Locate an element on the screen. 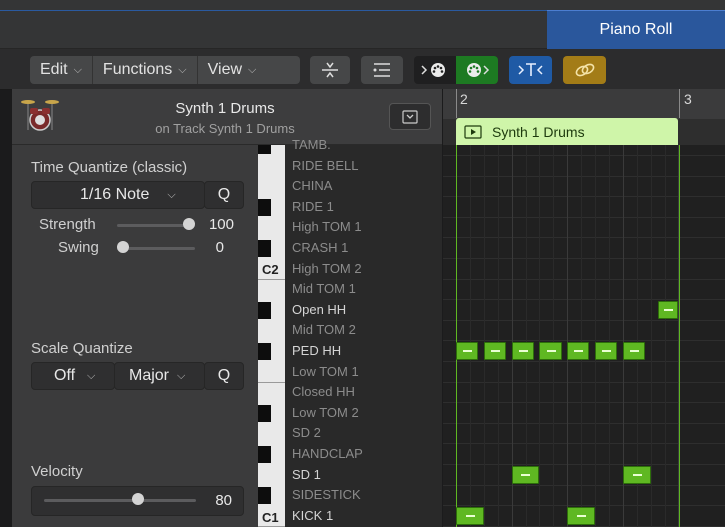 The image size is (725, 527). ruler-bar-2: 2 is located at coordinates (464, 99).